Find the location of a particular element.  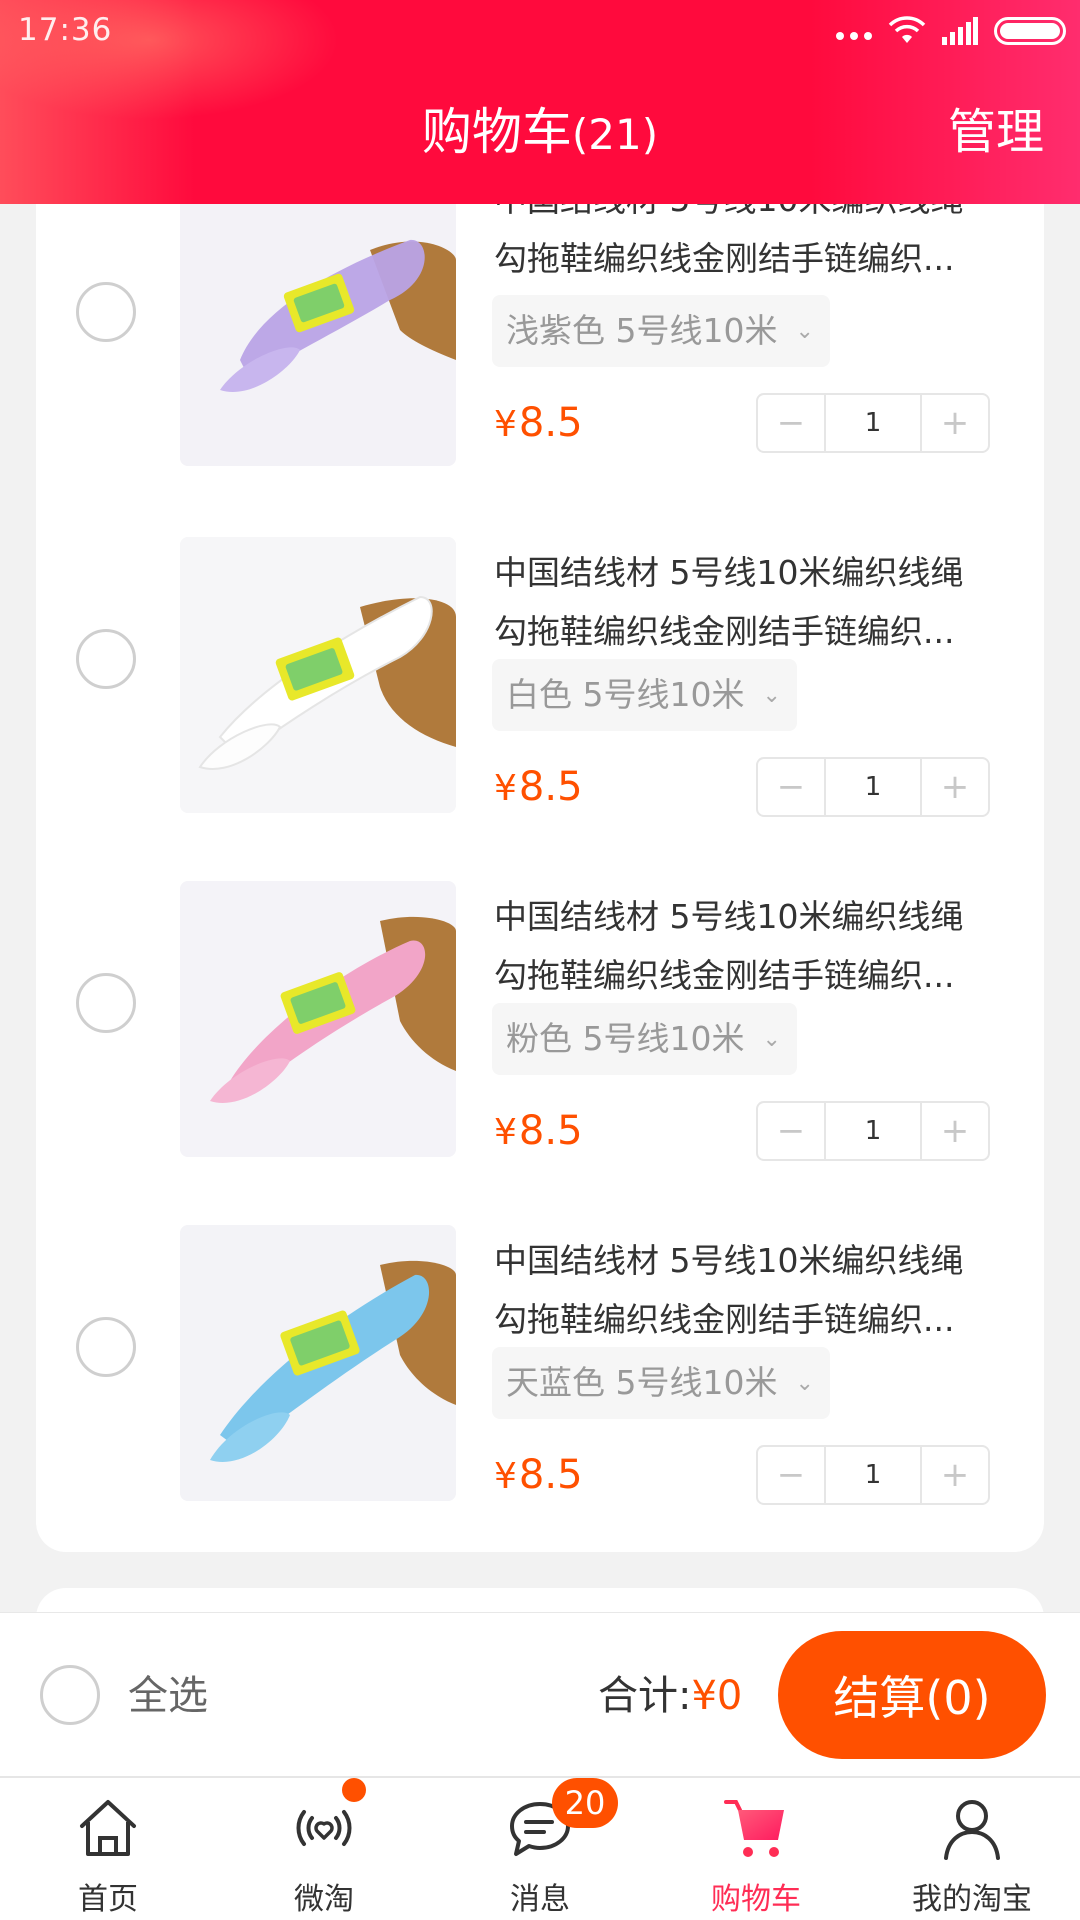

battery-icon is located at coordinates (1030, 31).